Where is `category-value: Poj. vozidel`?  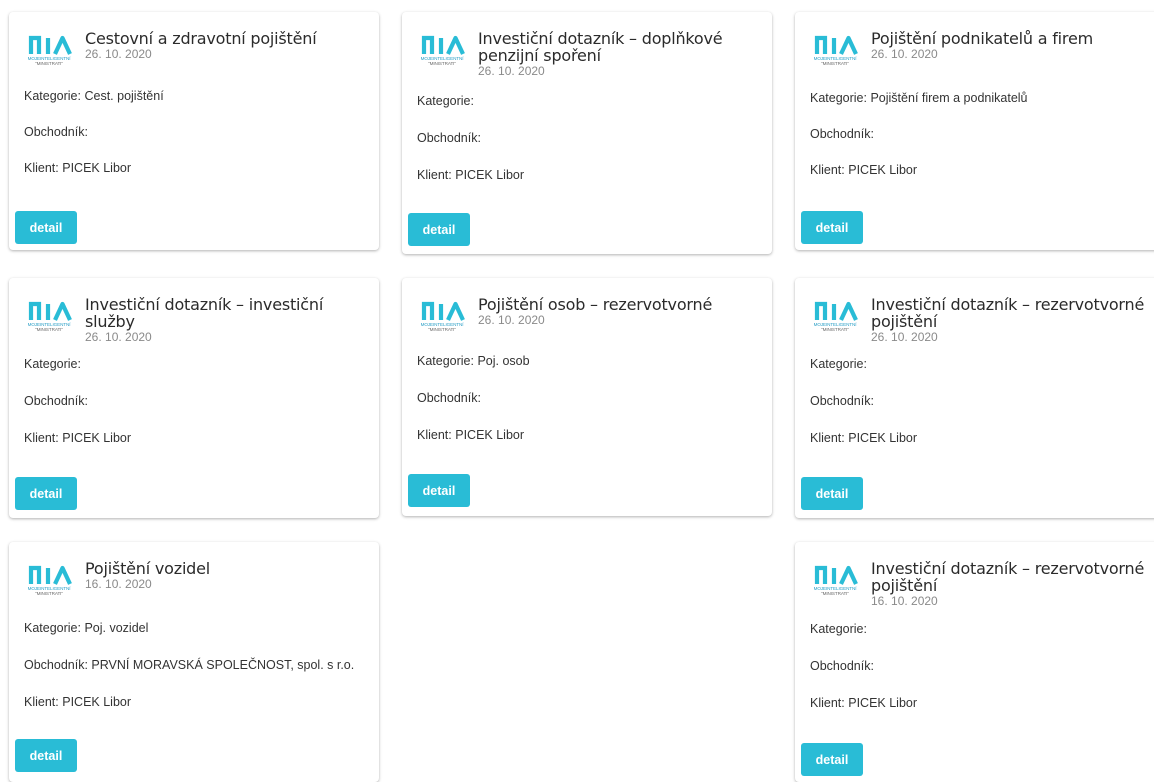
category-value: Poj. vozidel is located at coordinates (116, 628).